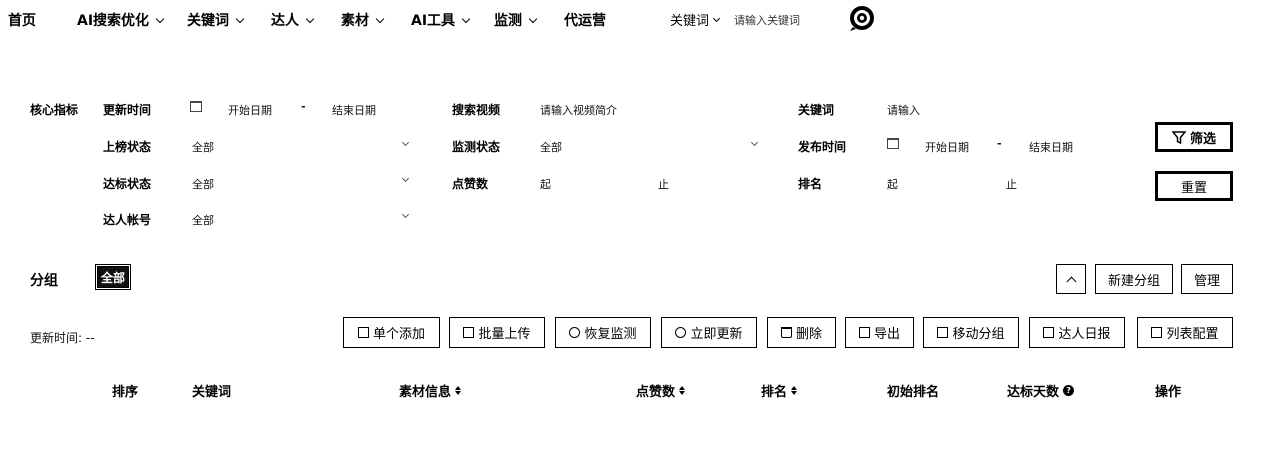 This screenshot has height=476, width=1280. I want to click on influencer-account-select: 全部, so click(203, 220).